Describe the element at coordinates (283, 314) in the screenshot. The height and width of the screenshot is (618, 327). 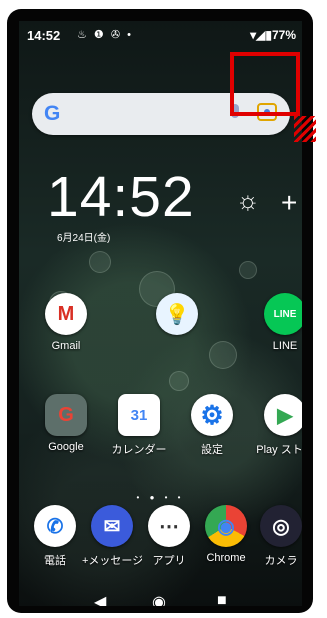
I see `line-icon: LINE` at that location.